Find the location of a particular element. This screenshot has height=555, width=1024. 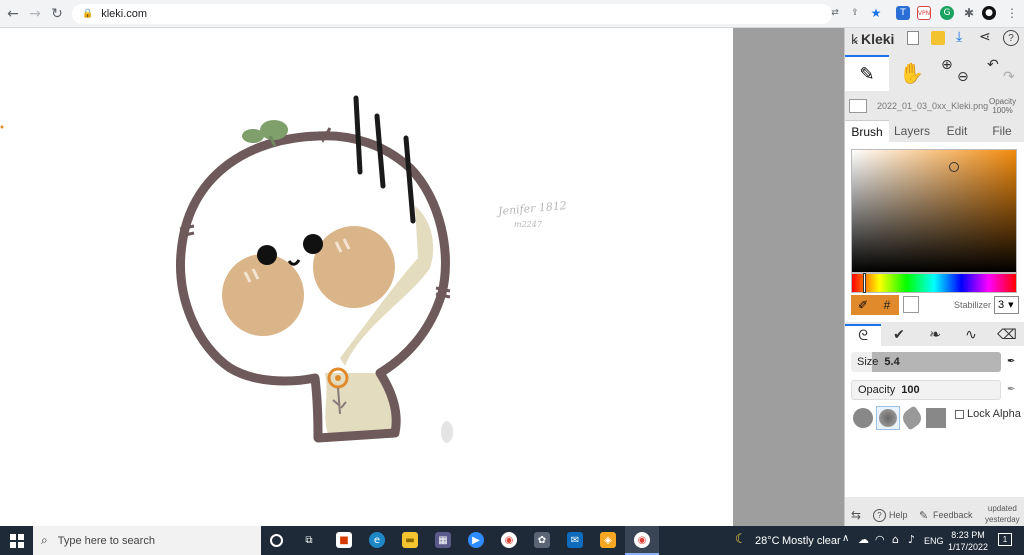

chrome-active-icon: ◉ is located at coordinates (642, 540).